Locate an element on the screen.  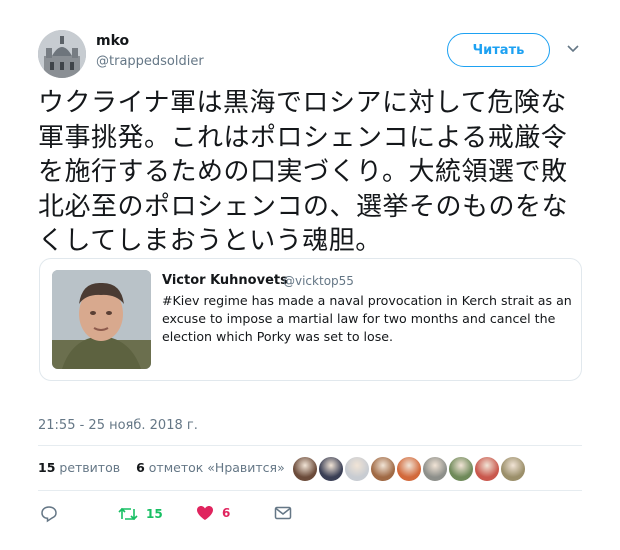
quoted-author-name: Victor Kuhnovets is located at coordinates (225, 280).